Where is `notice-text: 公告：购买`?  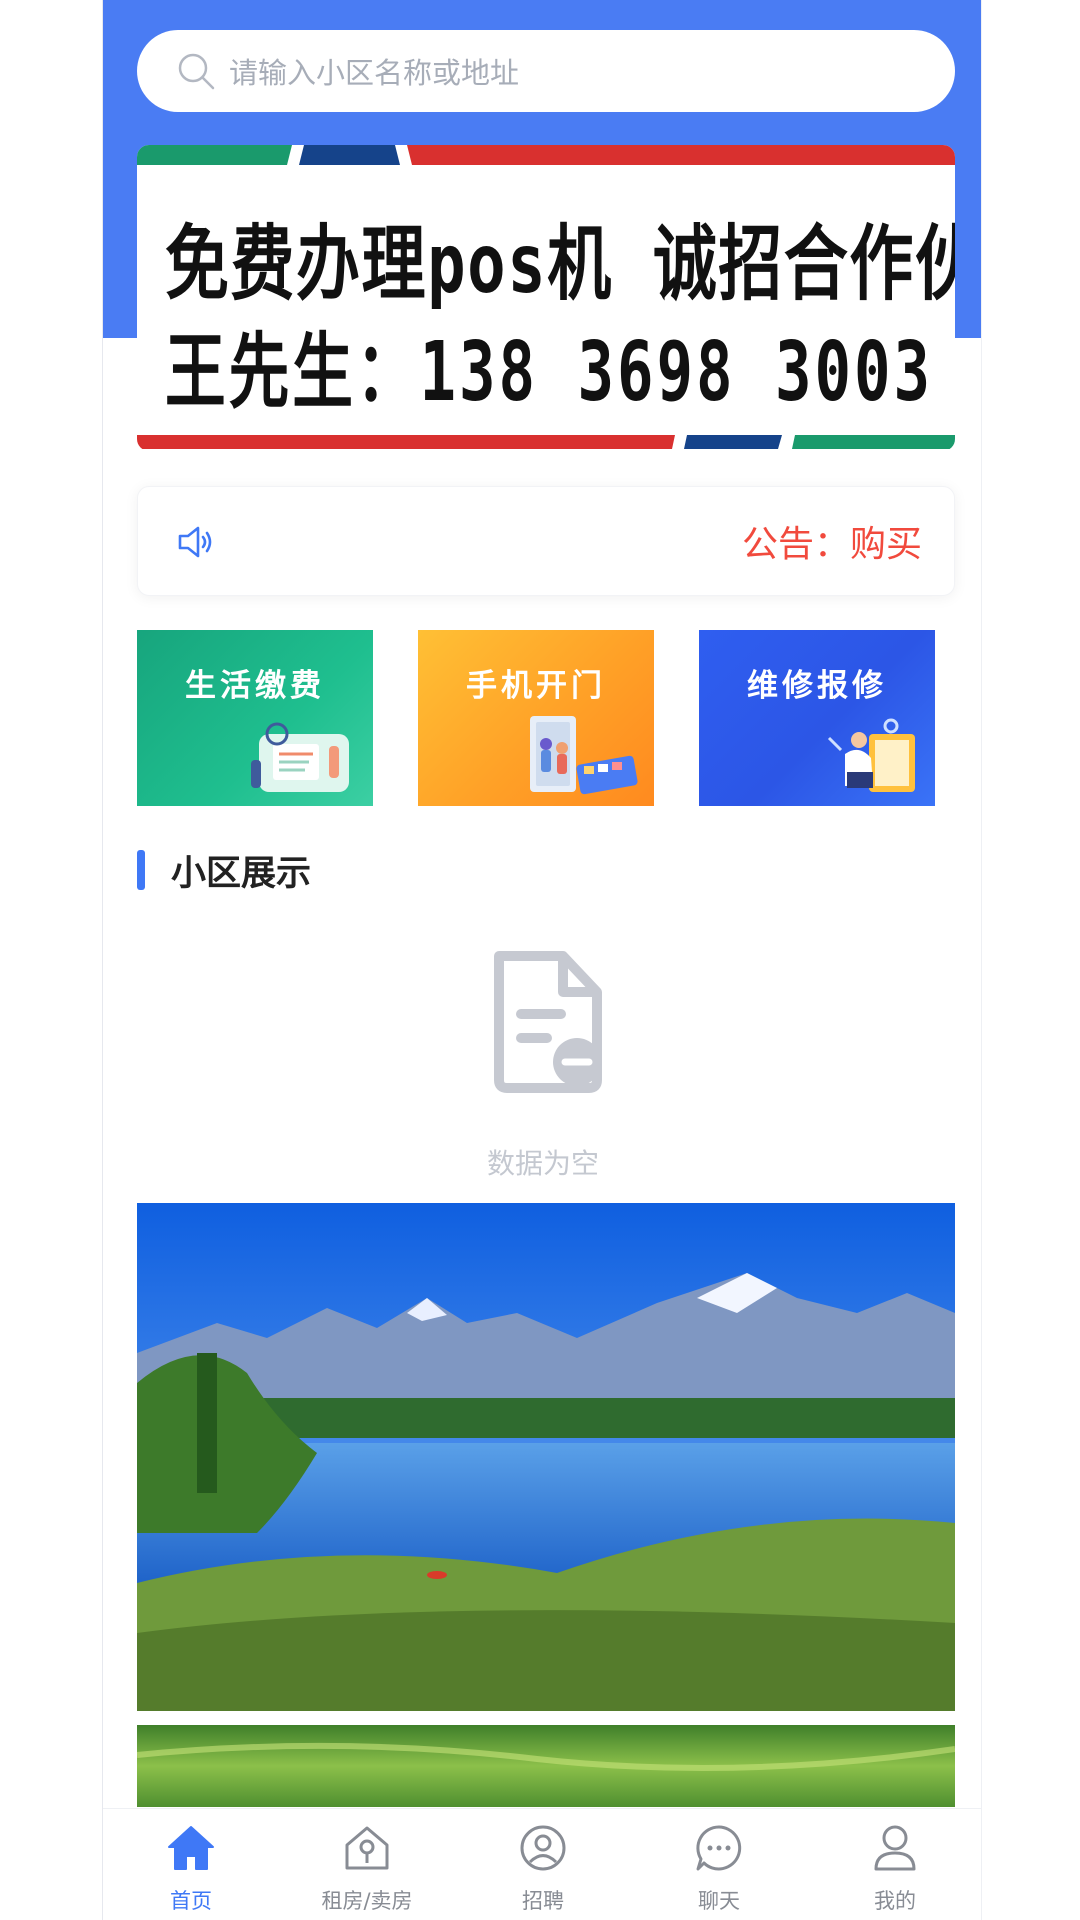
notice-text: 公告：购买 is located at coordinates (831, 544).